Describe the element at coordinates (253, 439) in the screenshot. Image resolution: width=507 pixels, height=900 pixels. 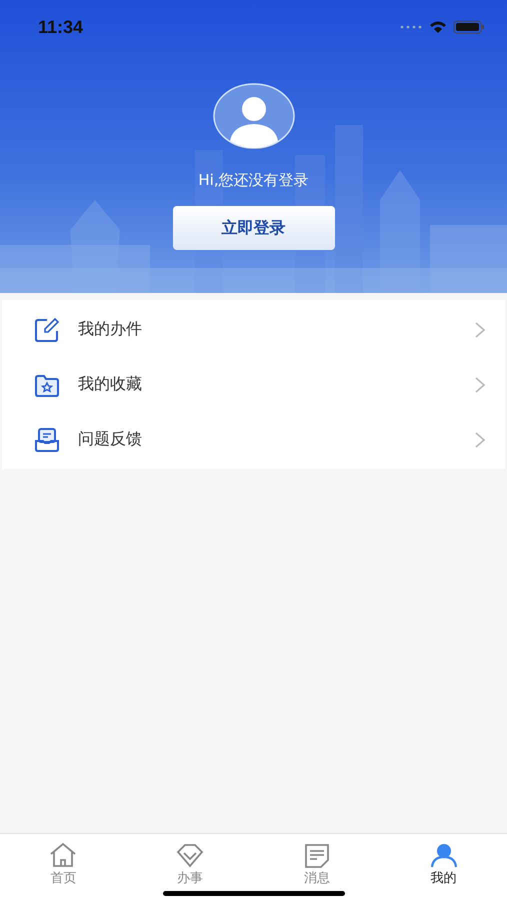
I see `menu-item: 问题反馈` at that location.